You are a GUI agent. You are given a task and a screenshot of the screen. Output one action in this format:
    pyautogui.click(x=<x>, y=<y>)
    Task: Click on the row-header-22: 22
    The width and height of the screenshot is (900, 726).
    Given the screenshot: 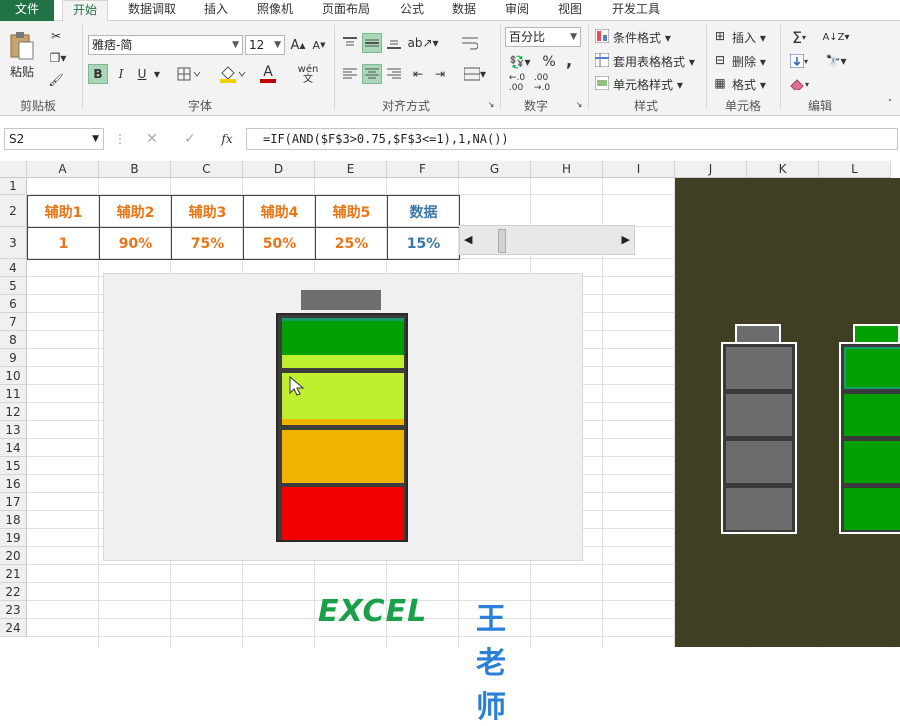 What is the action you would take?
    pyautogui.click(x=13, y=592)
    